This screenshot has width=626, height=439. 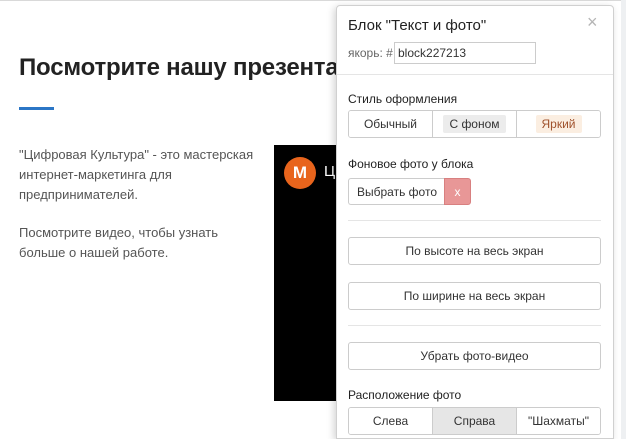 I want to click on close-icon: ×, so click(x=592, y=22).